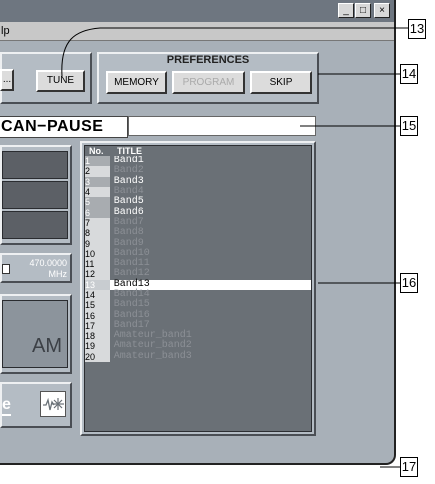  What do you see at coordinates (417, 29) in the screenshot?
I see `callout-13: 13` at bounding box center [417, 29].